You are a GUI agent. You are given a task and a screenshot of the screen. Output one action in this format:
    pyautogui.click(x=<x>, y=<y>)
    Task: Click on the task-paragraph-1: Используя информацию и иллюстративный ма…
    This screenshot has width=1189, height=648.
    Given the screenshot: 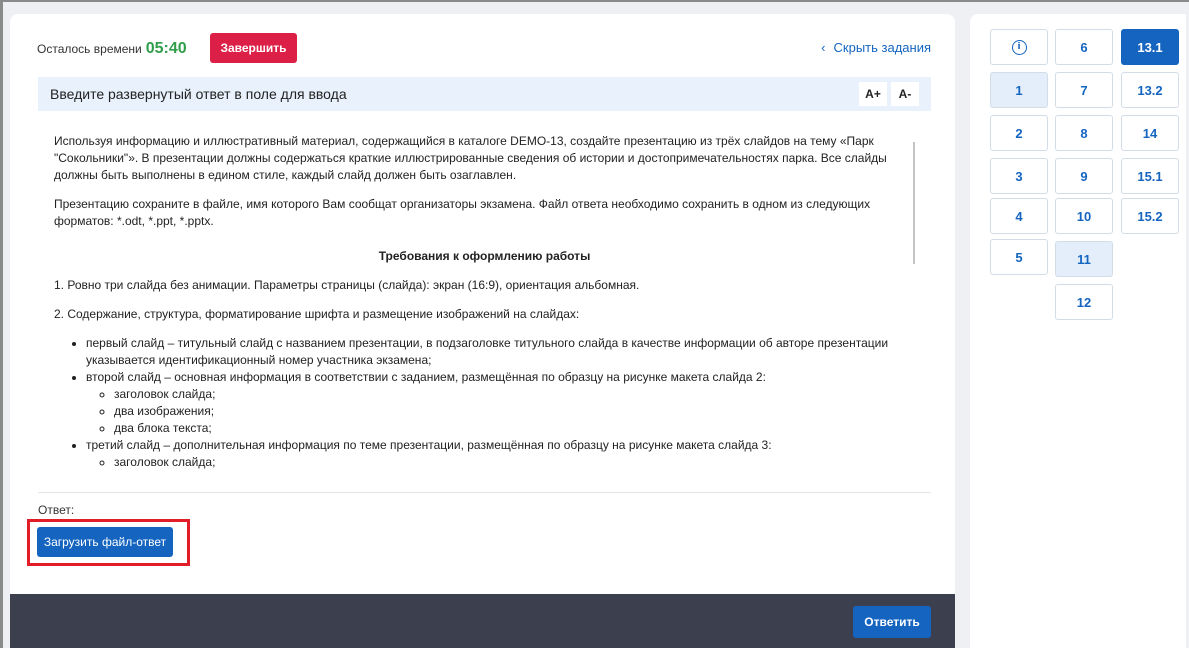 What is the action you would take?
    pyautogui.click(x=470, y=158)
    